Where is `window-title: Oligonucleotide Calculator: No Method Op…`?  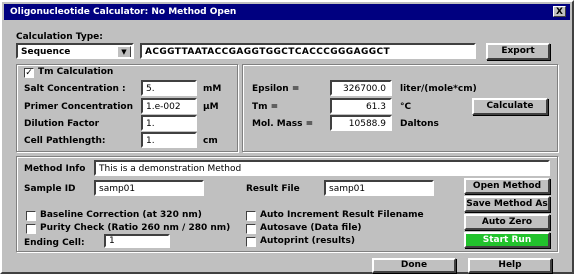
window-title: Oligonucleotide Calculator: No Method Op… is located at coordinates (123, 12).